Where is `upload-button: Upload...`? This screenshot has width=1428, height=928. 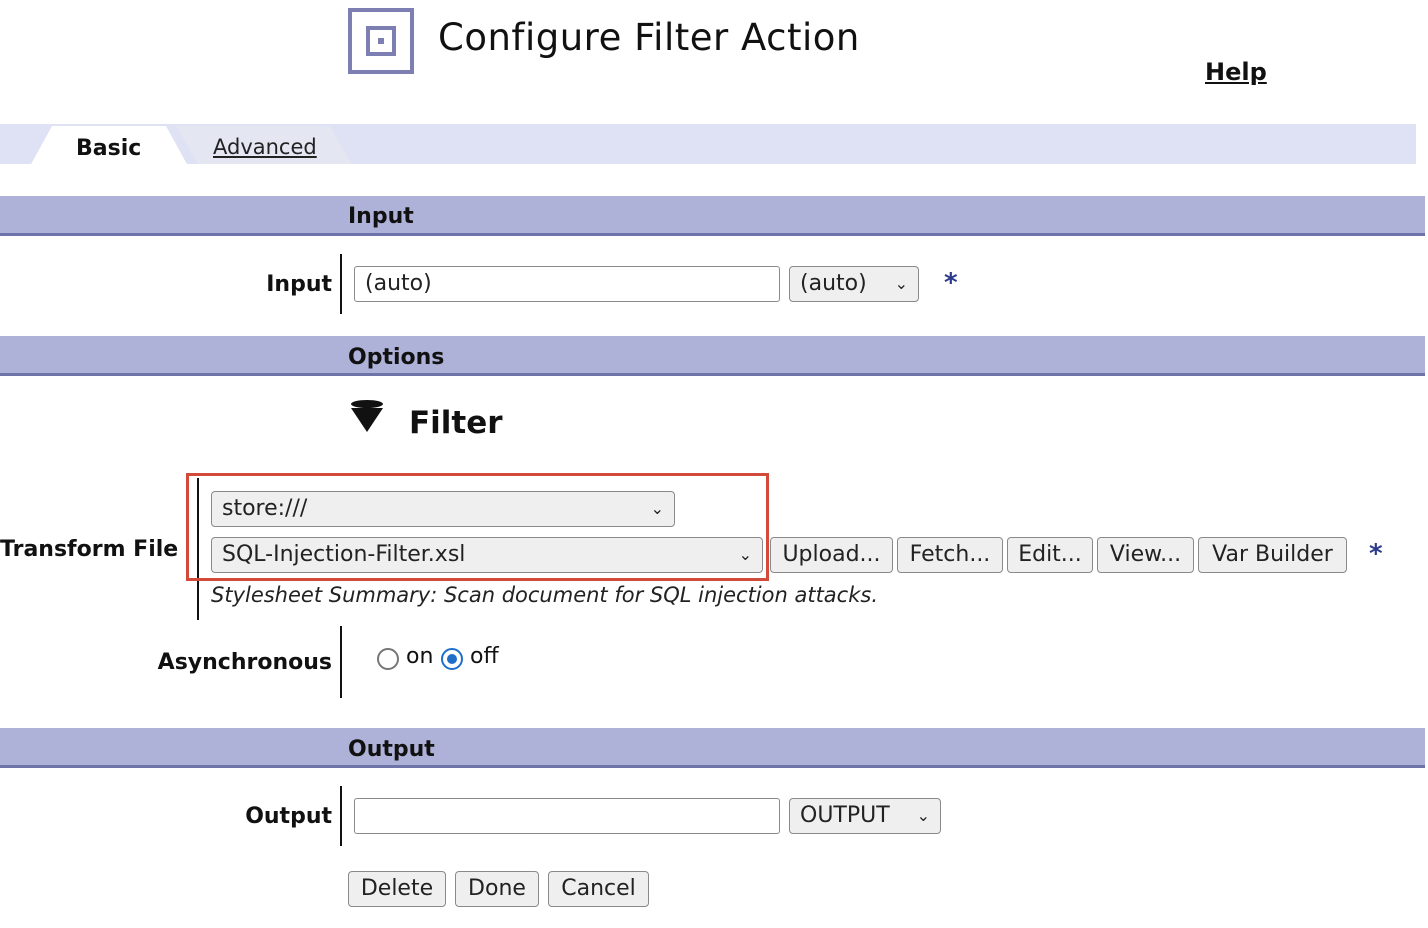
upload-button: Upload... is located at coordinates (831, 555).